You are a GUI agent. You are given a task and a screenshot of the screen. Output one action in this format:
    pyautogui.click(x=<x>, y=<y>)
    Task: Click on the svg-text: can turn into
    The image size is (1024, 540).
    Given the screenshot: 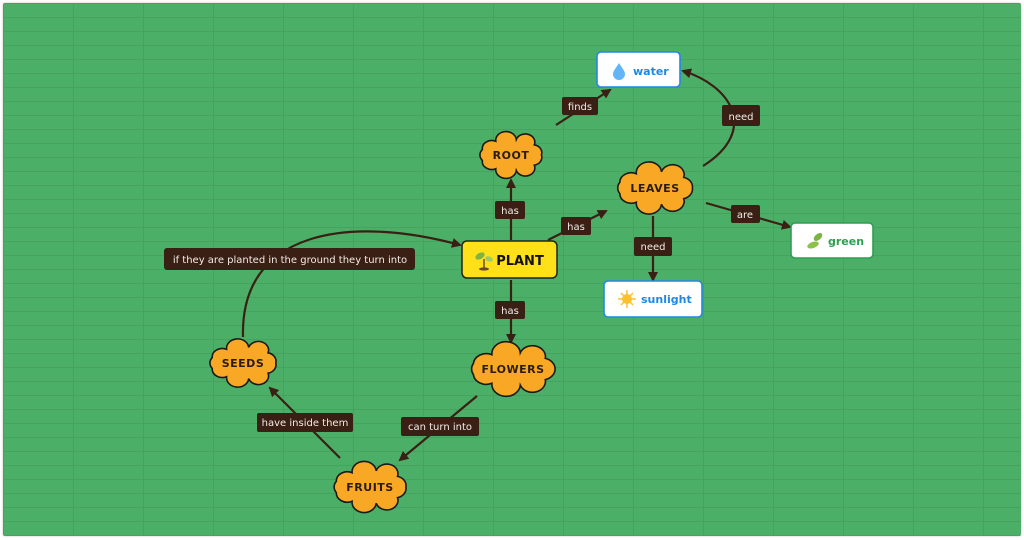 What is the action you would take?
    pyautogui.click(x=440, y=427)
    